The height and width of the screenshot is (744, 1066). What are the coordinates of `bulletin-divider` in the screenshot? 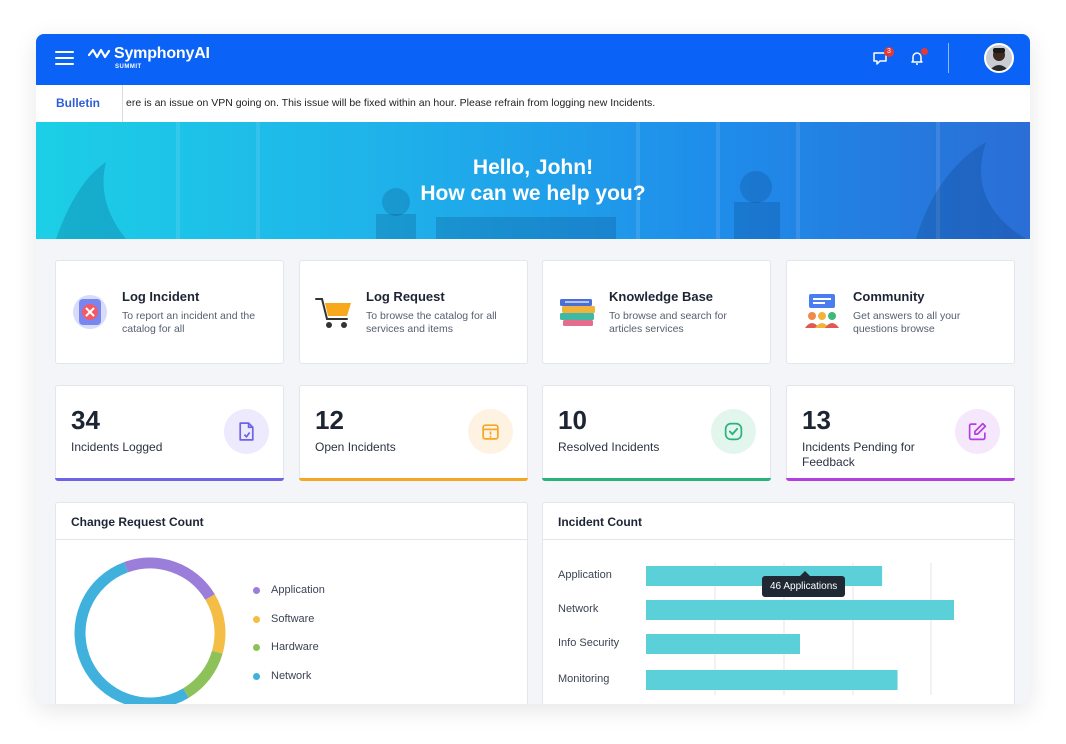 It's located at (122, 103).